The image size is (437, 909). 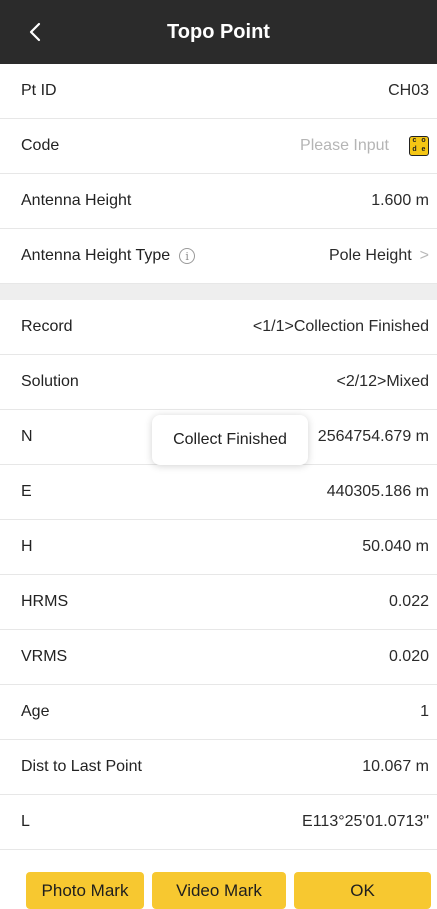 I want to click on h-value: 50.040 m, so click(x=395, y=546).